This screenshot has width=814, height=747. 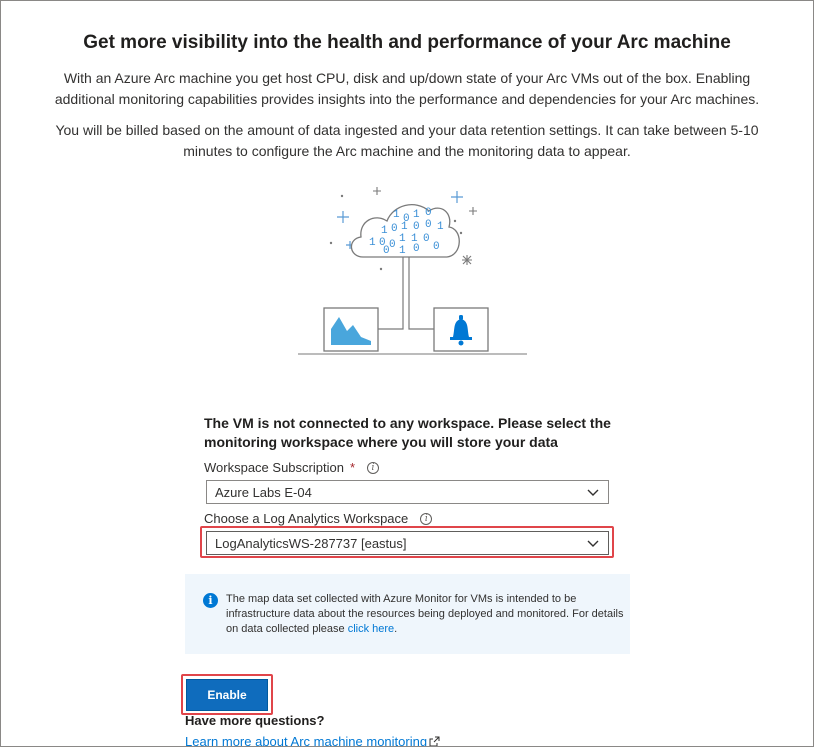 I want to click on external-link-icon, so click(x=434, y=741).